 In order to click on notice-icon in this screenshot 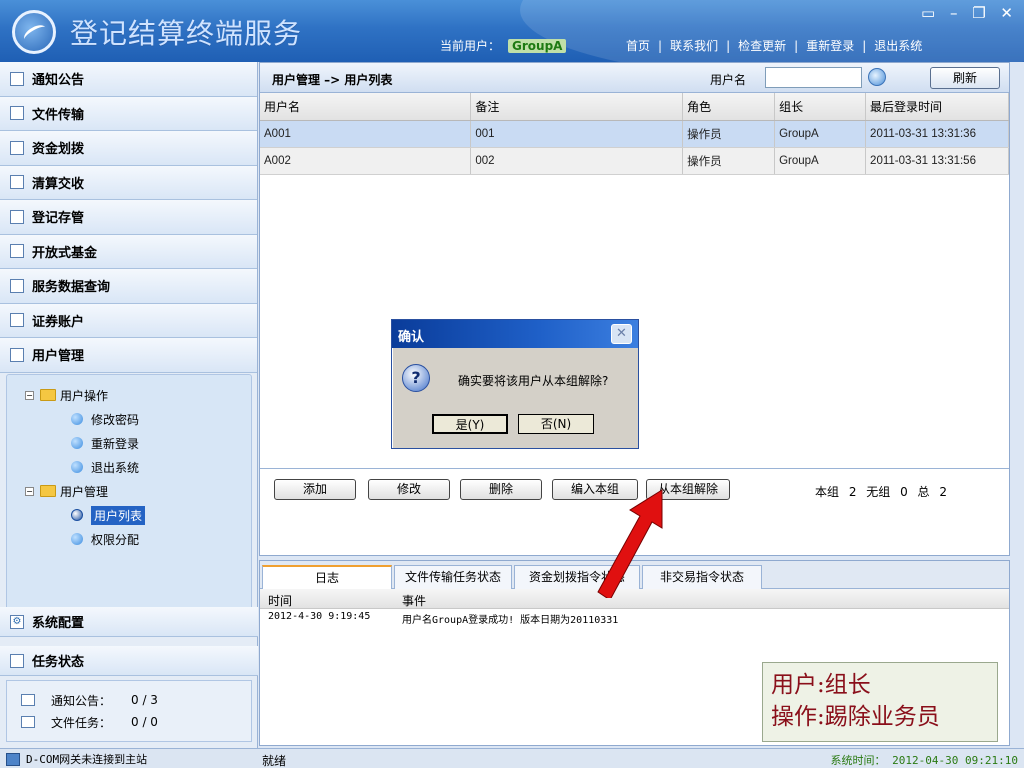, I will do `click(17, 78)`.